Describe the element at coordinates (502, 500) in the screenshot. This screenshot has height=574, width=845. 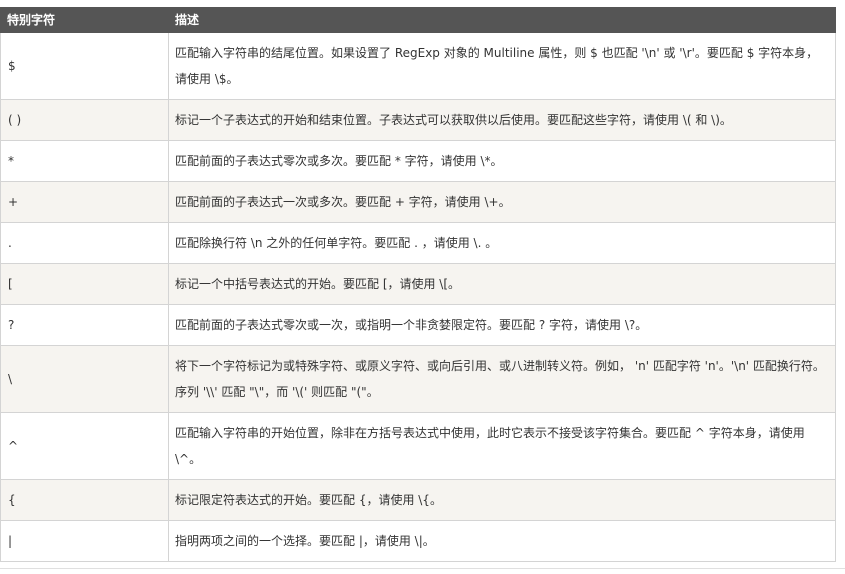
I see `description-cell: 标记限定符表达式的开始。要匹配 {，请使用 \{。` at that location.